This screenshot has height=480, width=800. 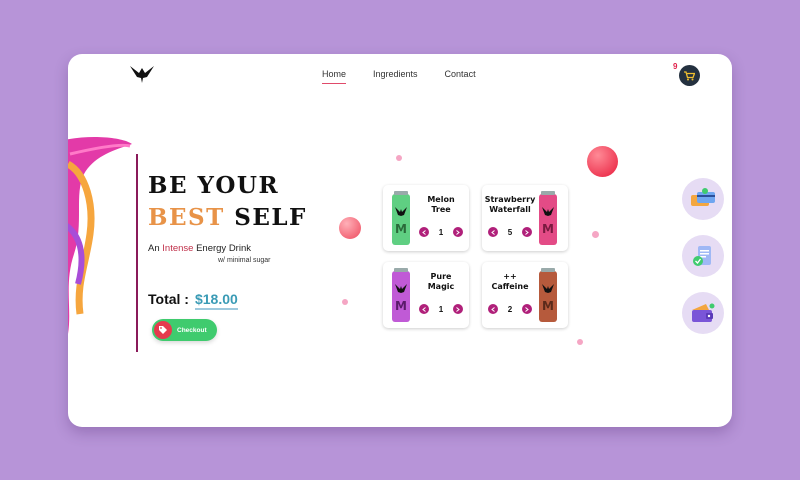 I want to click on cart-icon, so click(x=689, y=75).